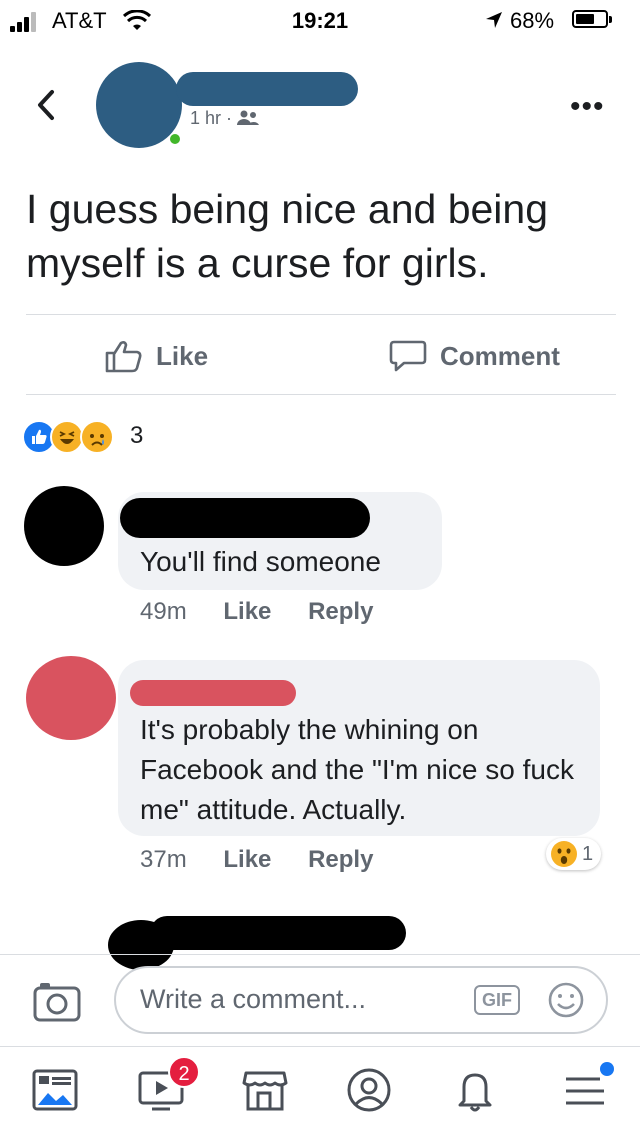 The image size is (640, 1136). What do you see at coordinates (494, 20) in the screenshot?
I see `location-icon` at bounding box center [494, 20].